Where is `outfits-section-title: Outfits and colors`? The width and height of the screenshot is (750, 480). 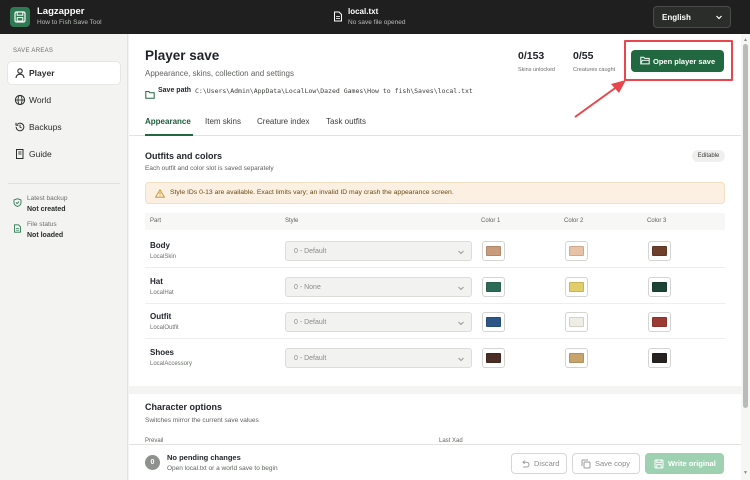 outfits-section-title: Outfits and colors is located at coordinates (184, 156).